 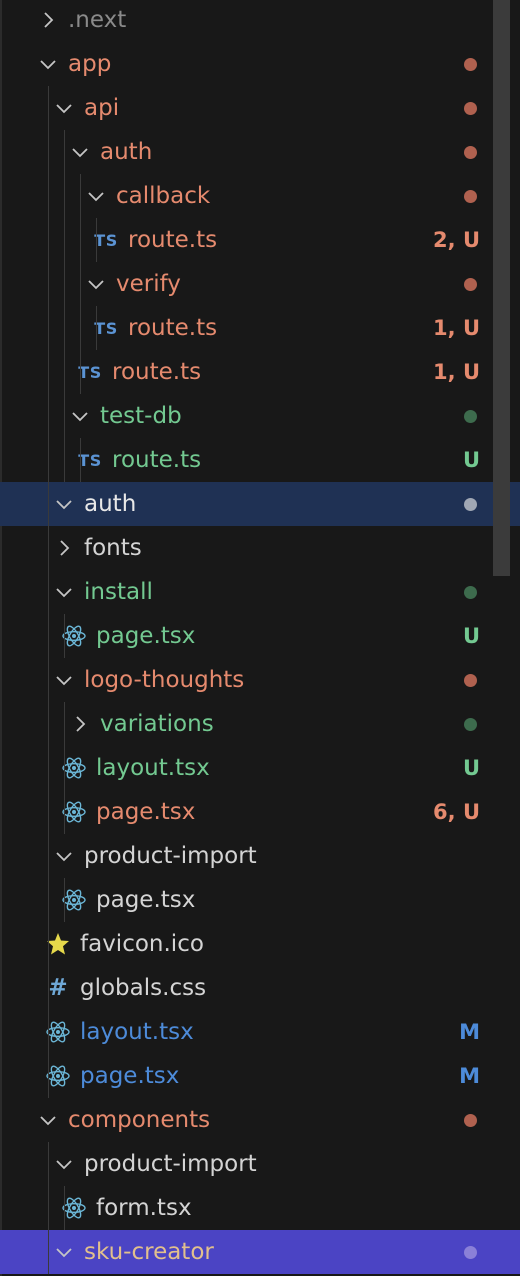 What do you see at coordinates (163, 196) in the screenshot?
I see `folder-label: callback` at bounding box center [163, 196].